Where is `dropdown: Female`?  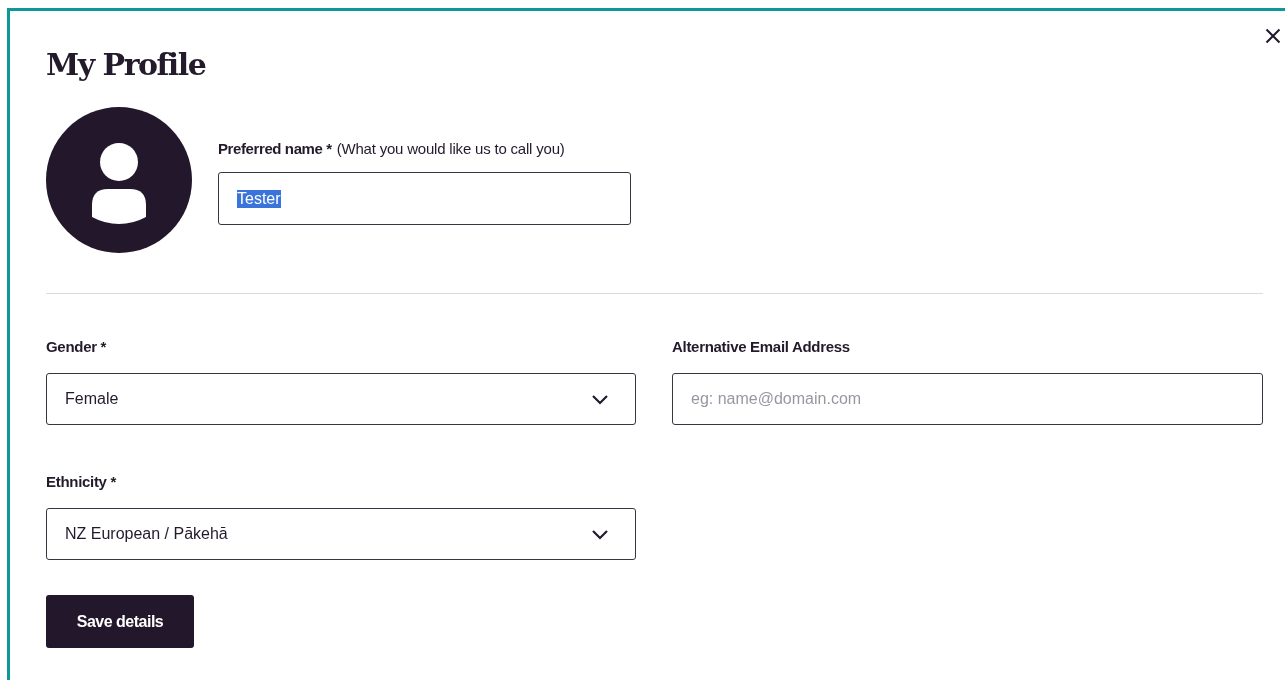 dropdown: Female is located at coordinates (341, 399).